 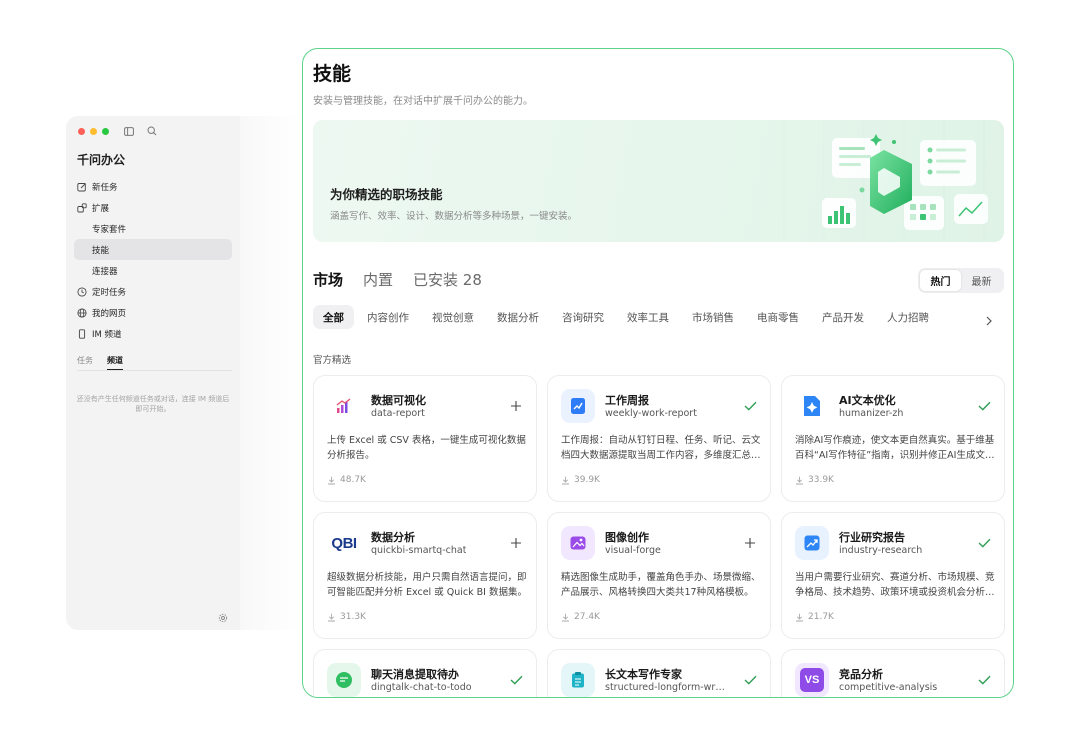 What do you see at coordinates (658, 181) in the screenshot?
I see `featured-banner: 为你精选的职场技能 涵盖写作、效率、设计、数据分析等多种场景，一键安装。` at bounding box center [658, 181].